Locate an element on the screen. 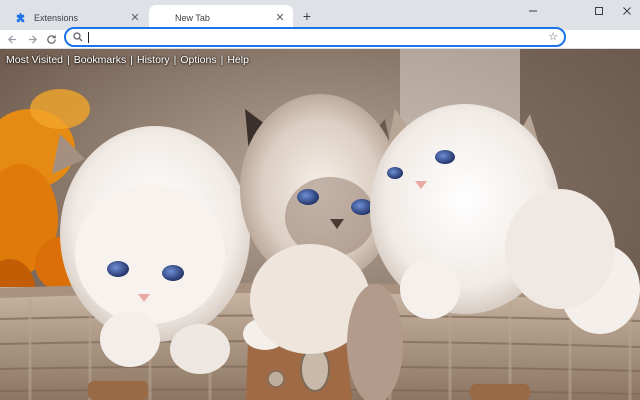 The width and height of the screenshot is (640, 400). toolbar: ☆ is located at coordinates (320, 51).